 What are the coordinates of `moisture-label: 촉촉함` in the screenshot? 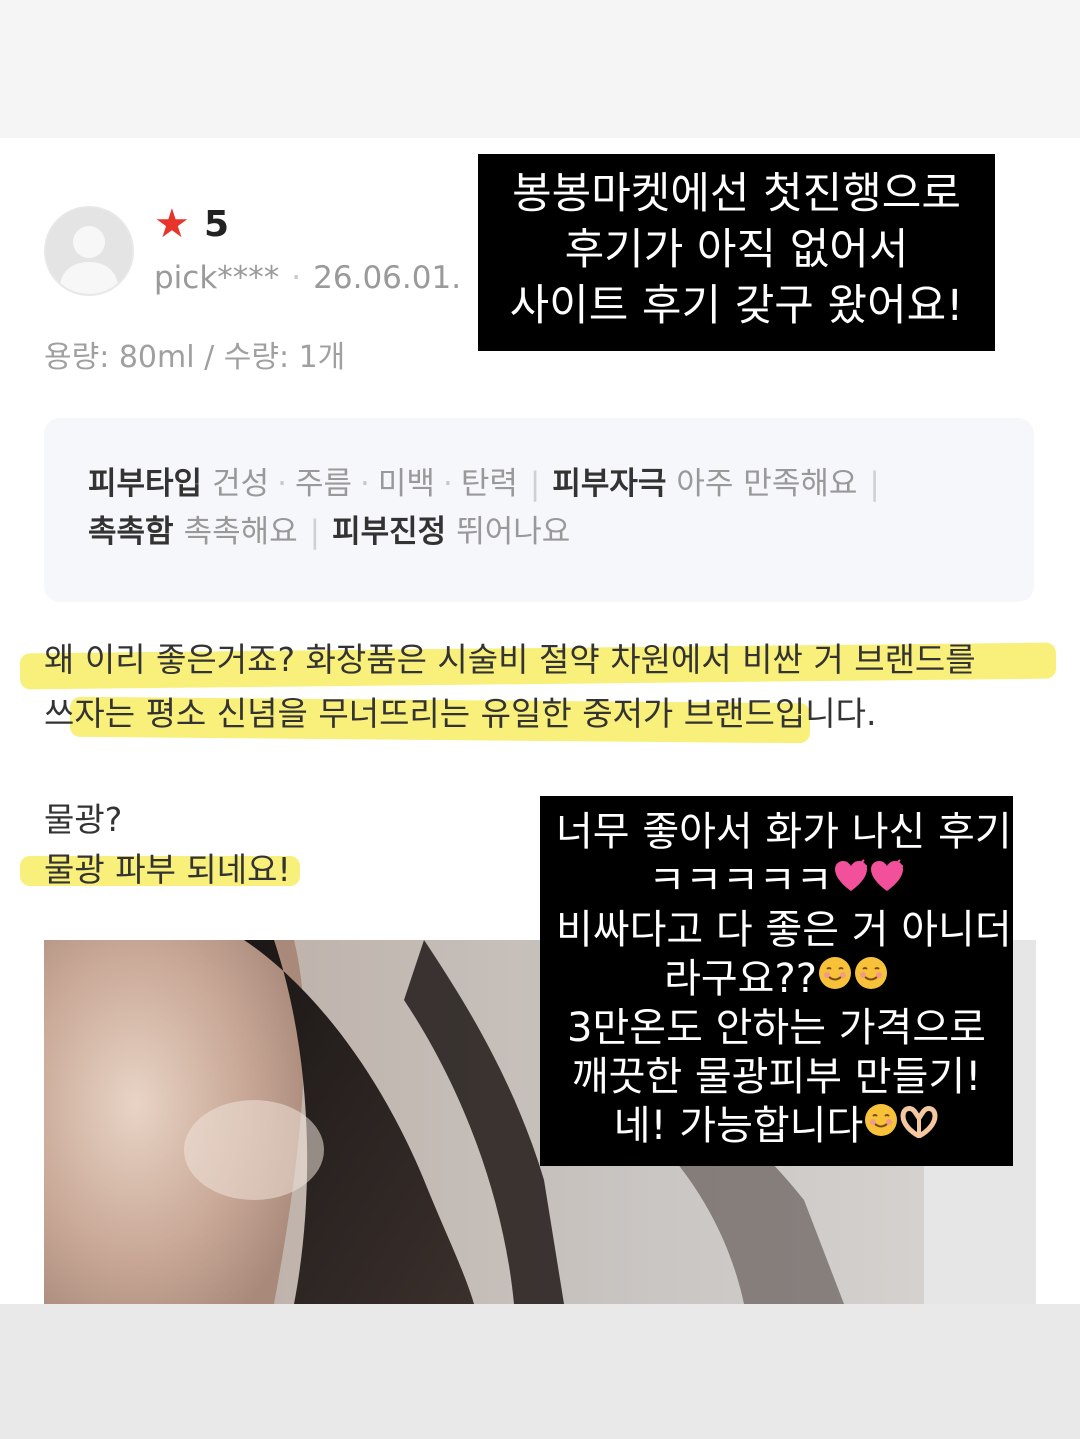 It's located at (131, 532).